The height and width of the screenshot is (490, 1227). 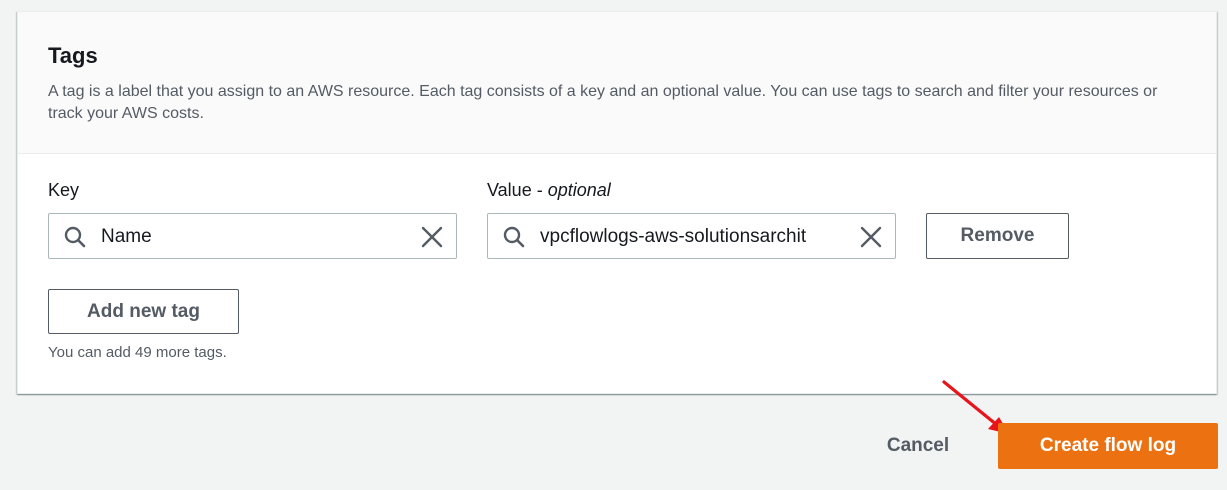 I want to click on remove-tag-button: Remove, so click(x=997, y=236).